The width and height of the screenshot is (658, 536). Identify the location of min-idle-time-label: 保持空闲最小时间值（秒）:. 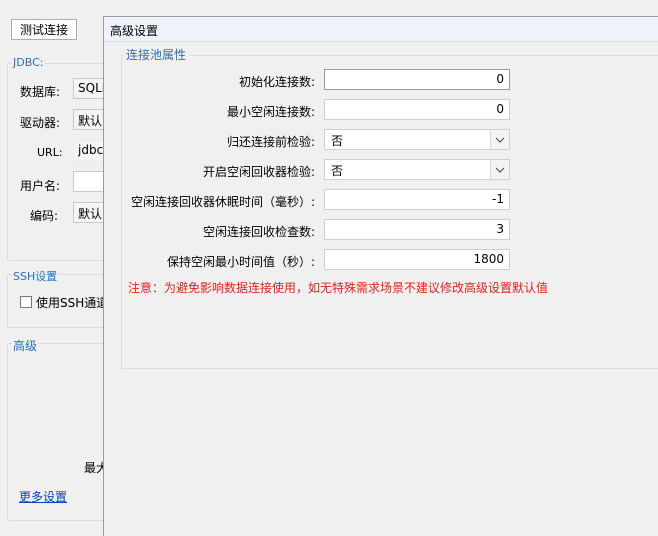
(240, 262).